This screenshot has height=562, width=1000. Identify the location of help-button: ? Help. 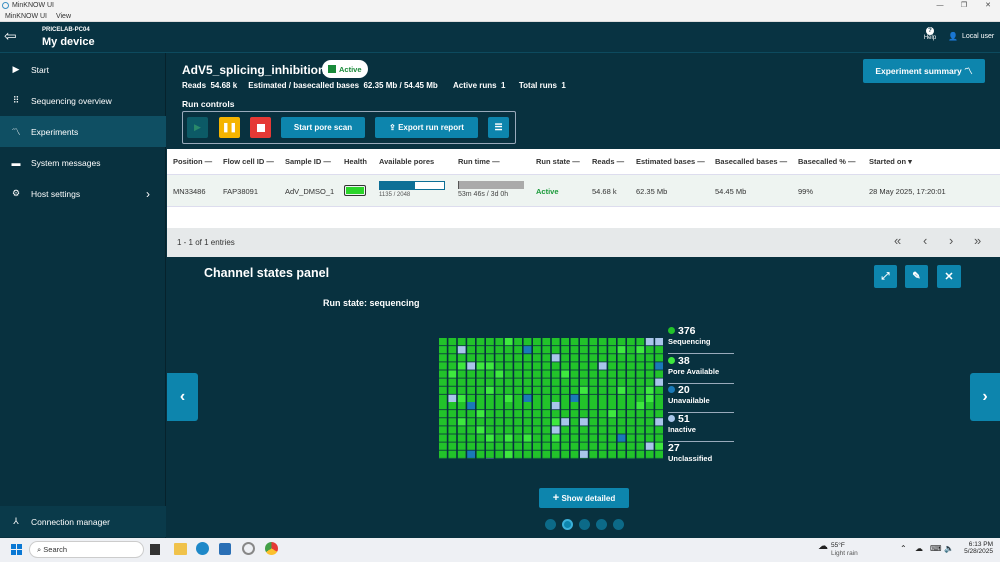
(930, 34).